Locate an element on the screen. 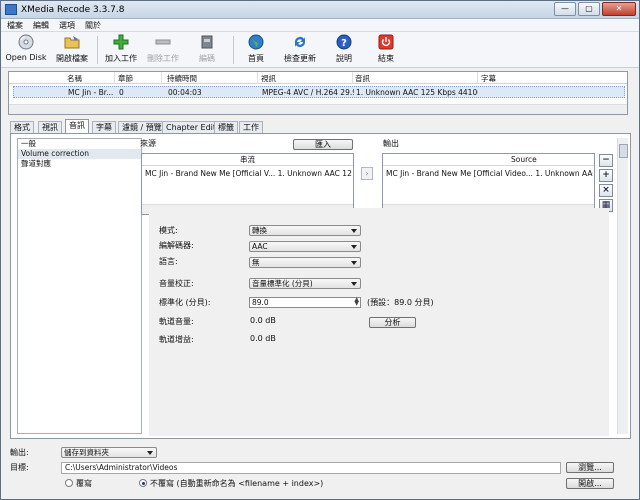  grid-header: Source is located at coordinates (488, 160).